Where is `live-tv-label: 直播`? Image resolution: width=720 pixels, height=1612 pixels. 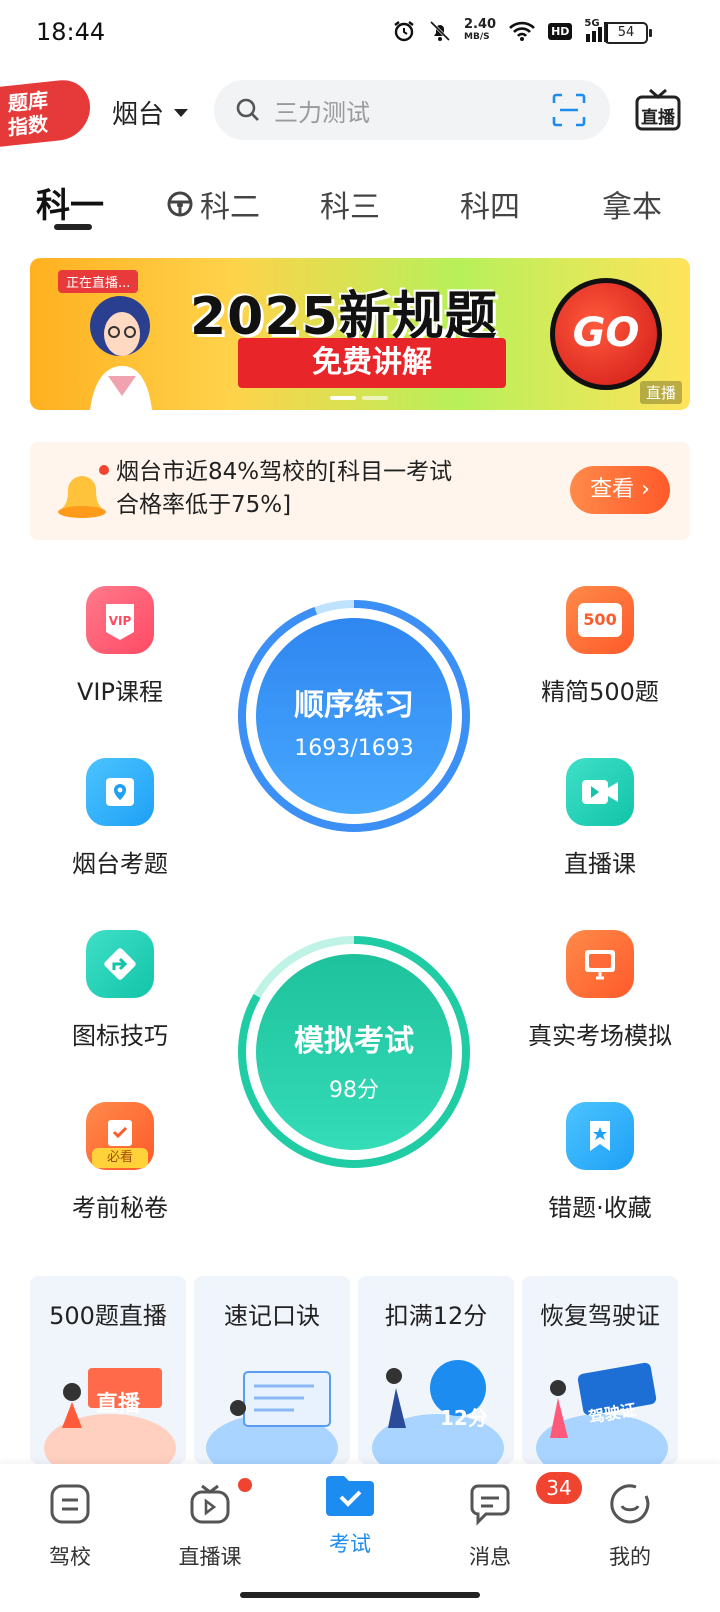
live-tv-label: 直播 is located at coordinates (658, 118).